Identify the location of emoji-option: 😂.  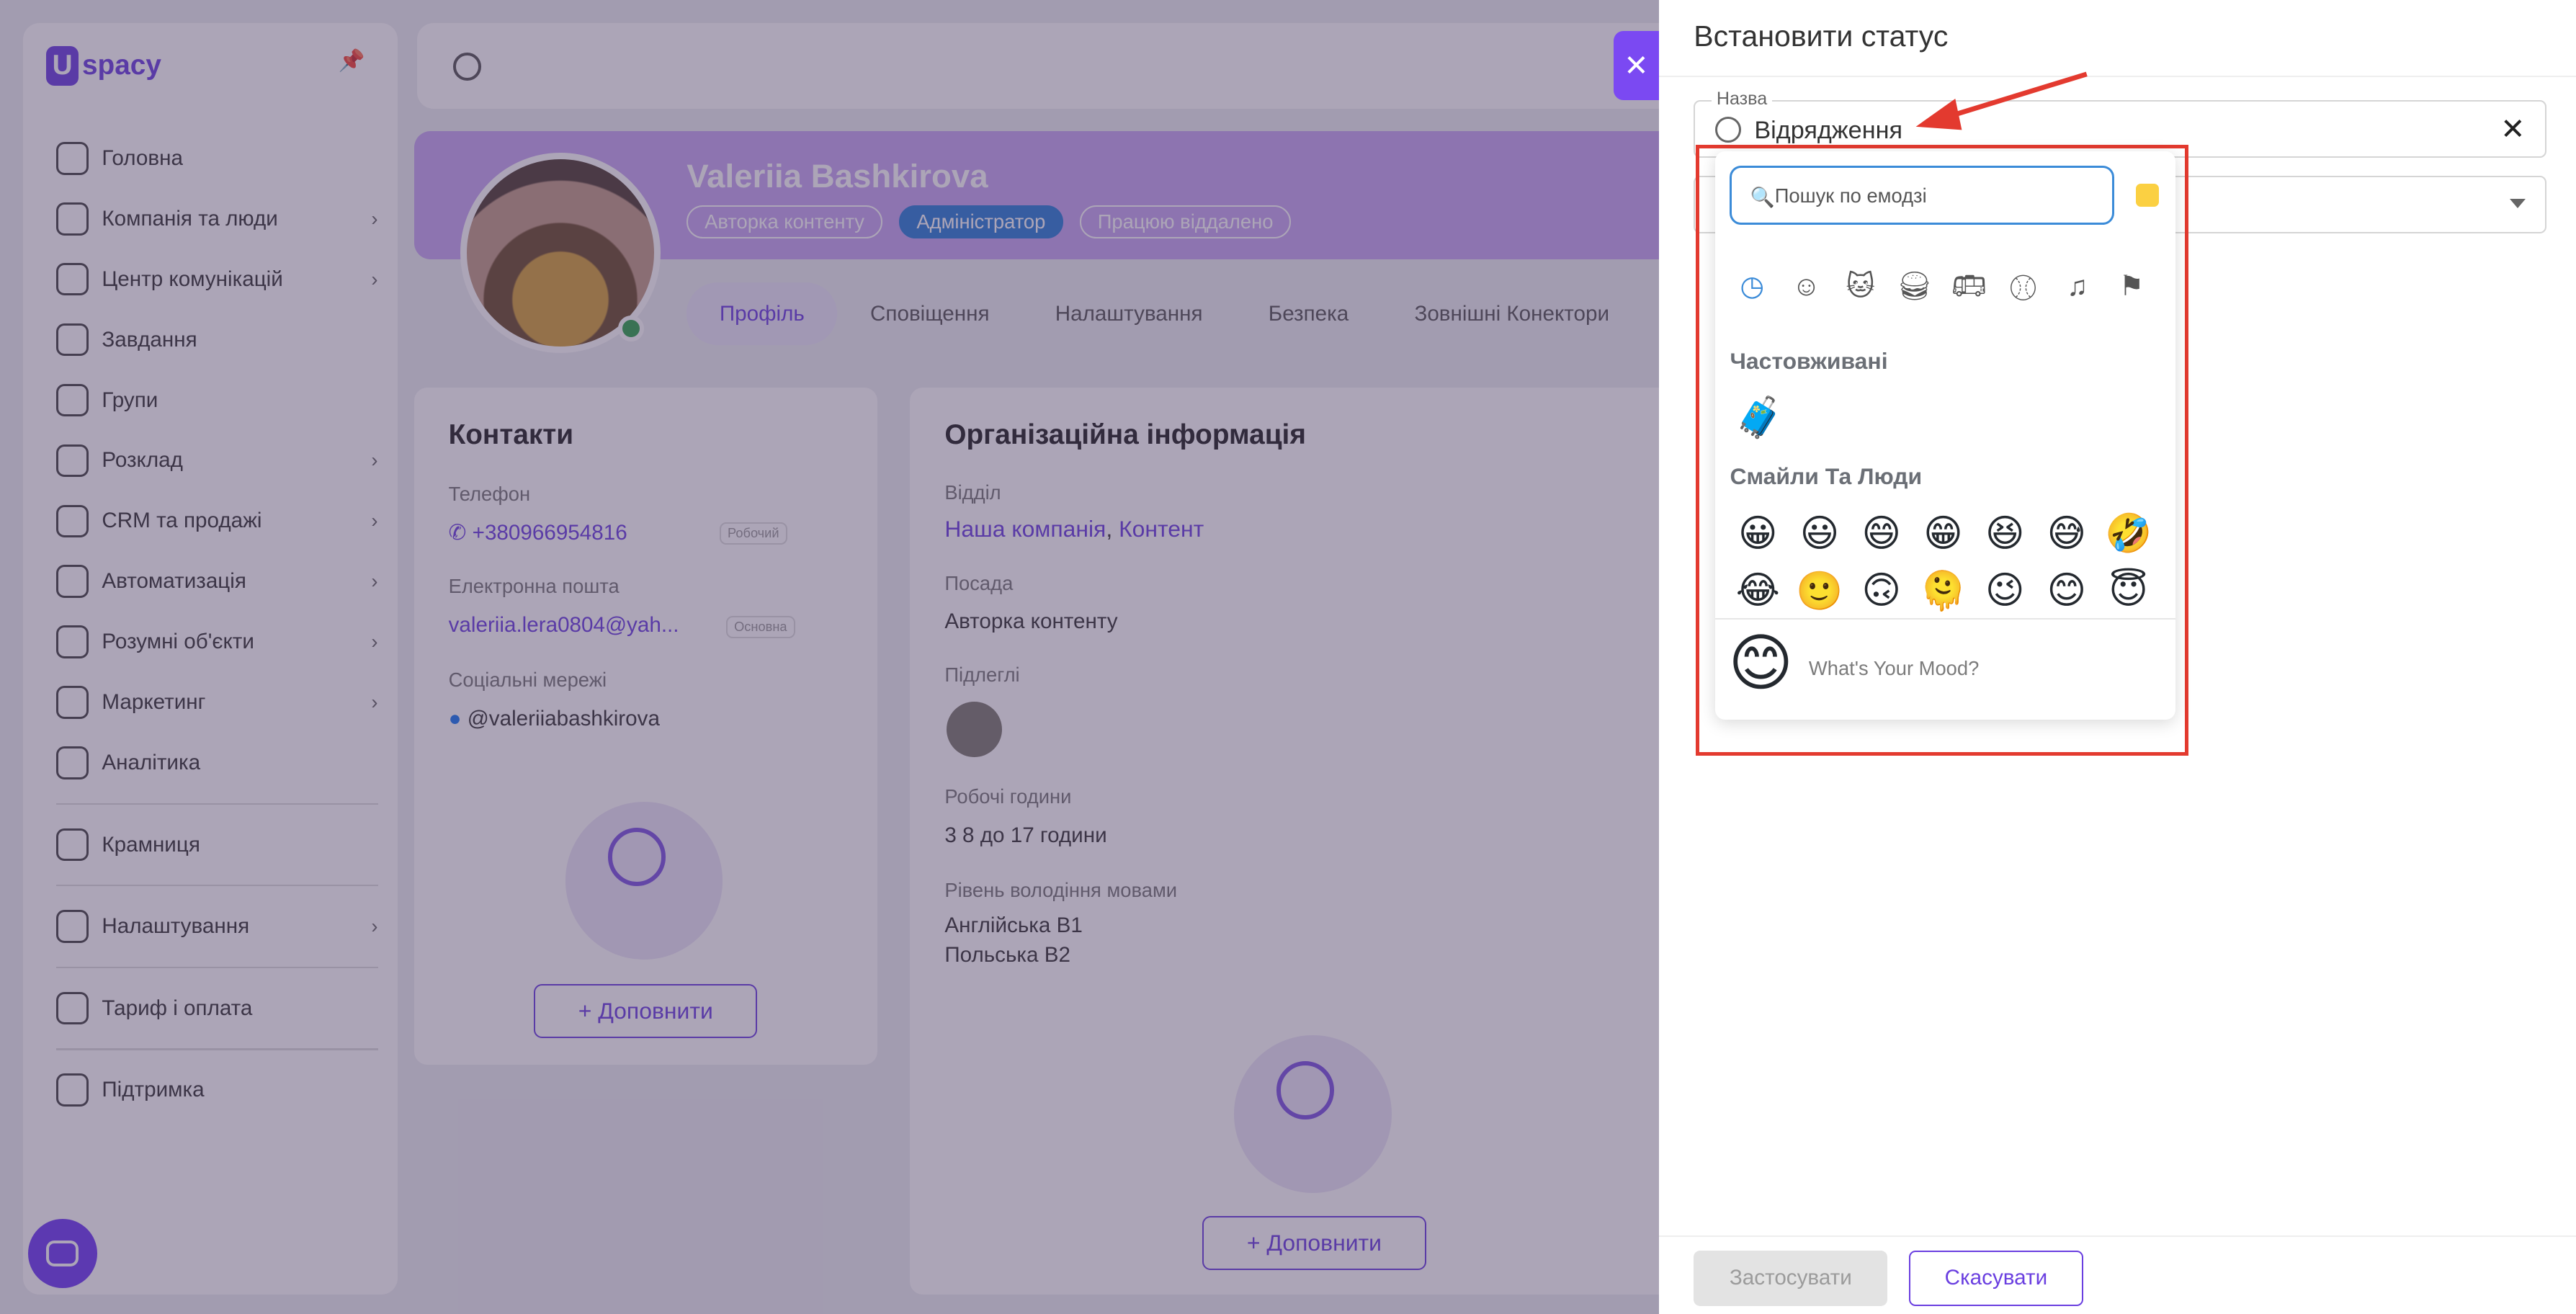
(1758, 590).